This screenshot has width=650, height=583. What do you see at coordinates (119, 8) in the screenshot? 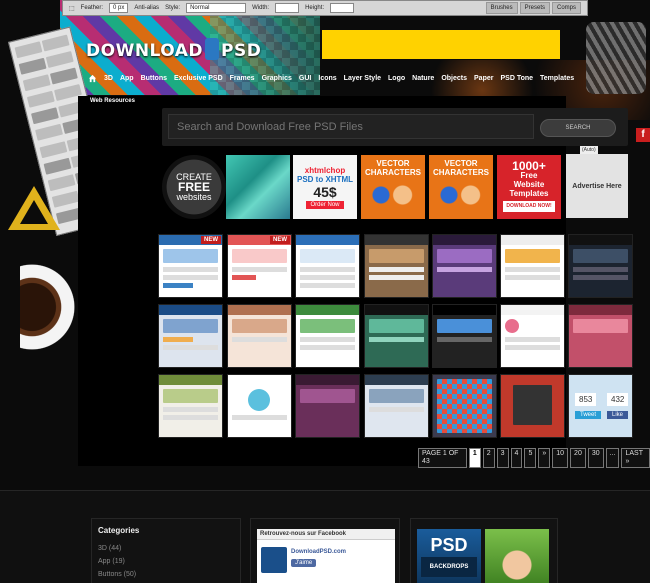
I see `feather-value: 0 px` at bounding box center [119, 8].